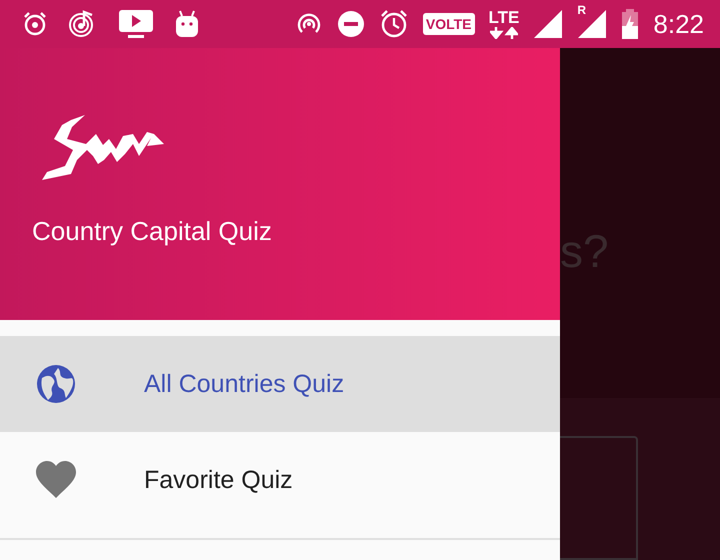 The width and height of the screenshot is (720, 560). Describe the element at coordinates (103, 148) in the screenshot. I see `logo-icon` at that location.